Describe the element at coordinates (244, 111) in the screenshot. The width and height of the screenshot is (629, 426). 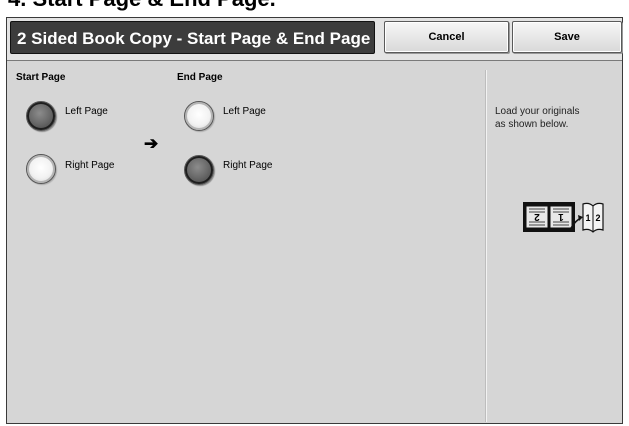
I see `end-left-page-label: Left Page` at that location.